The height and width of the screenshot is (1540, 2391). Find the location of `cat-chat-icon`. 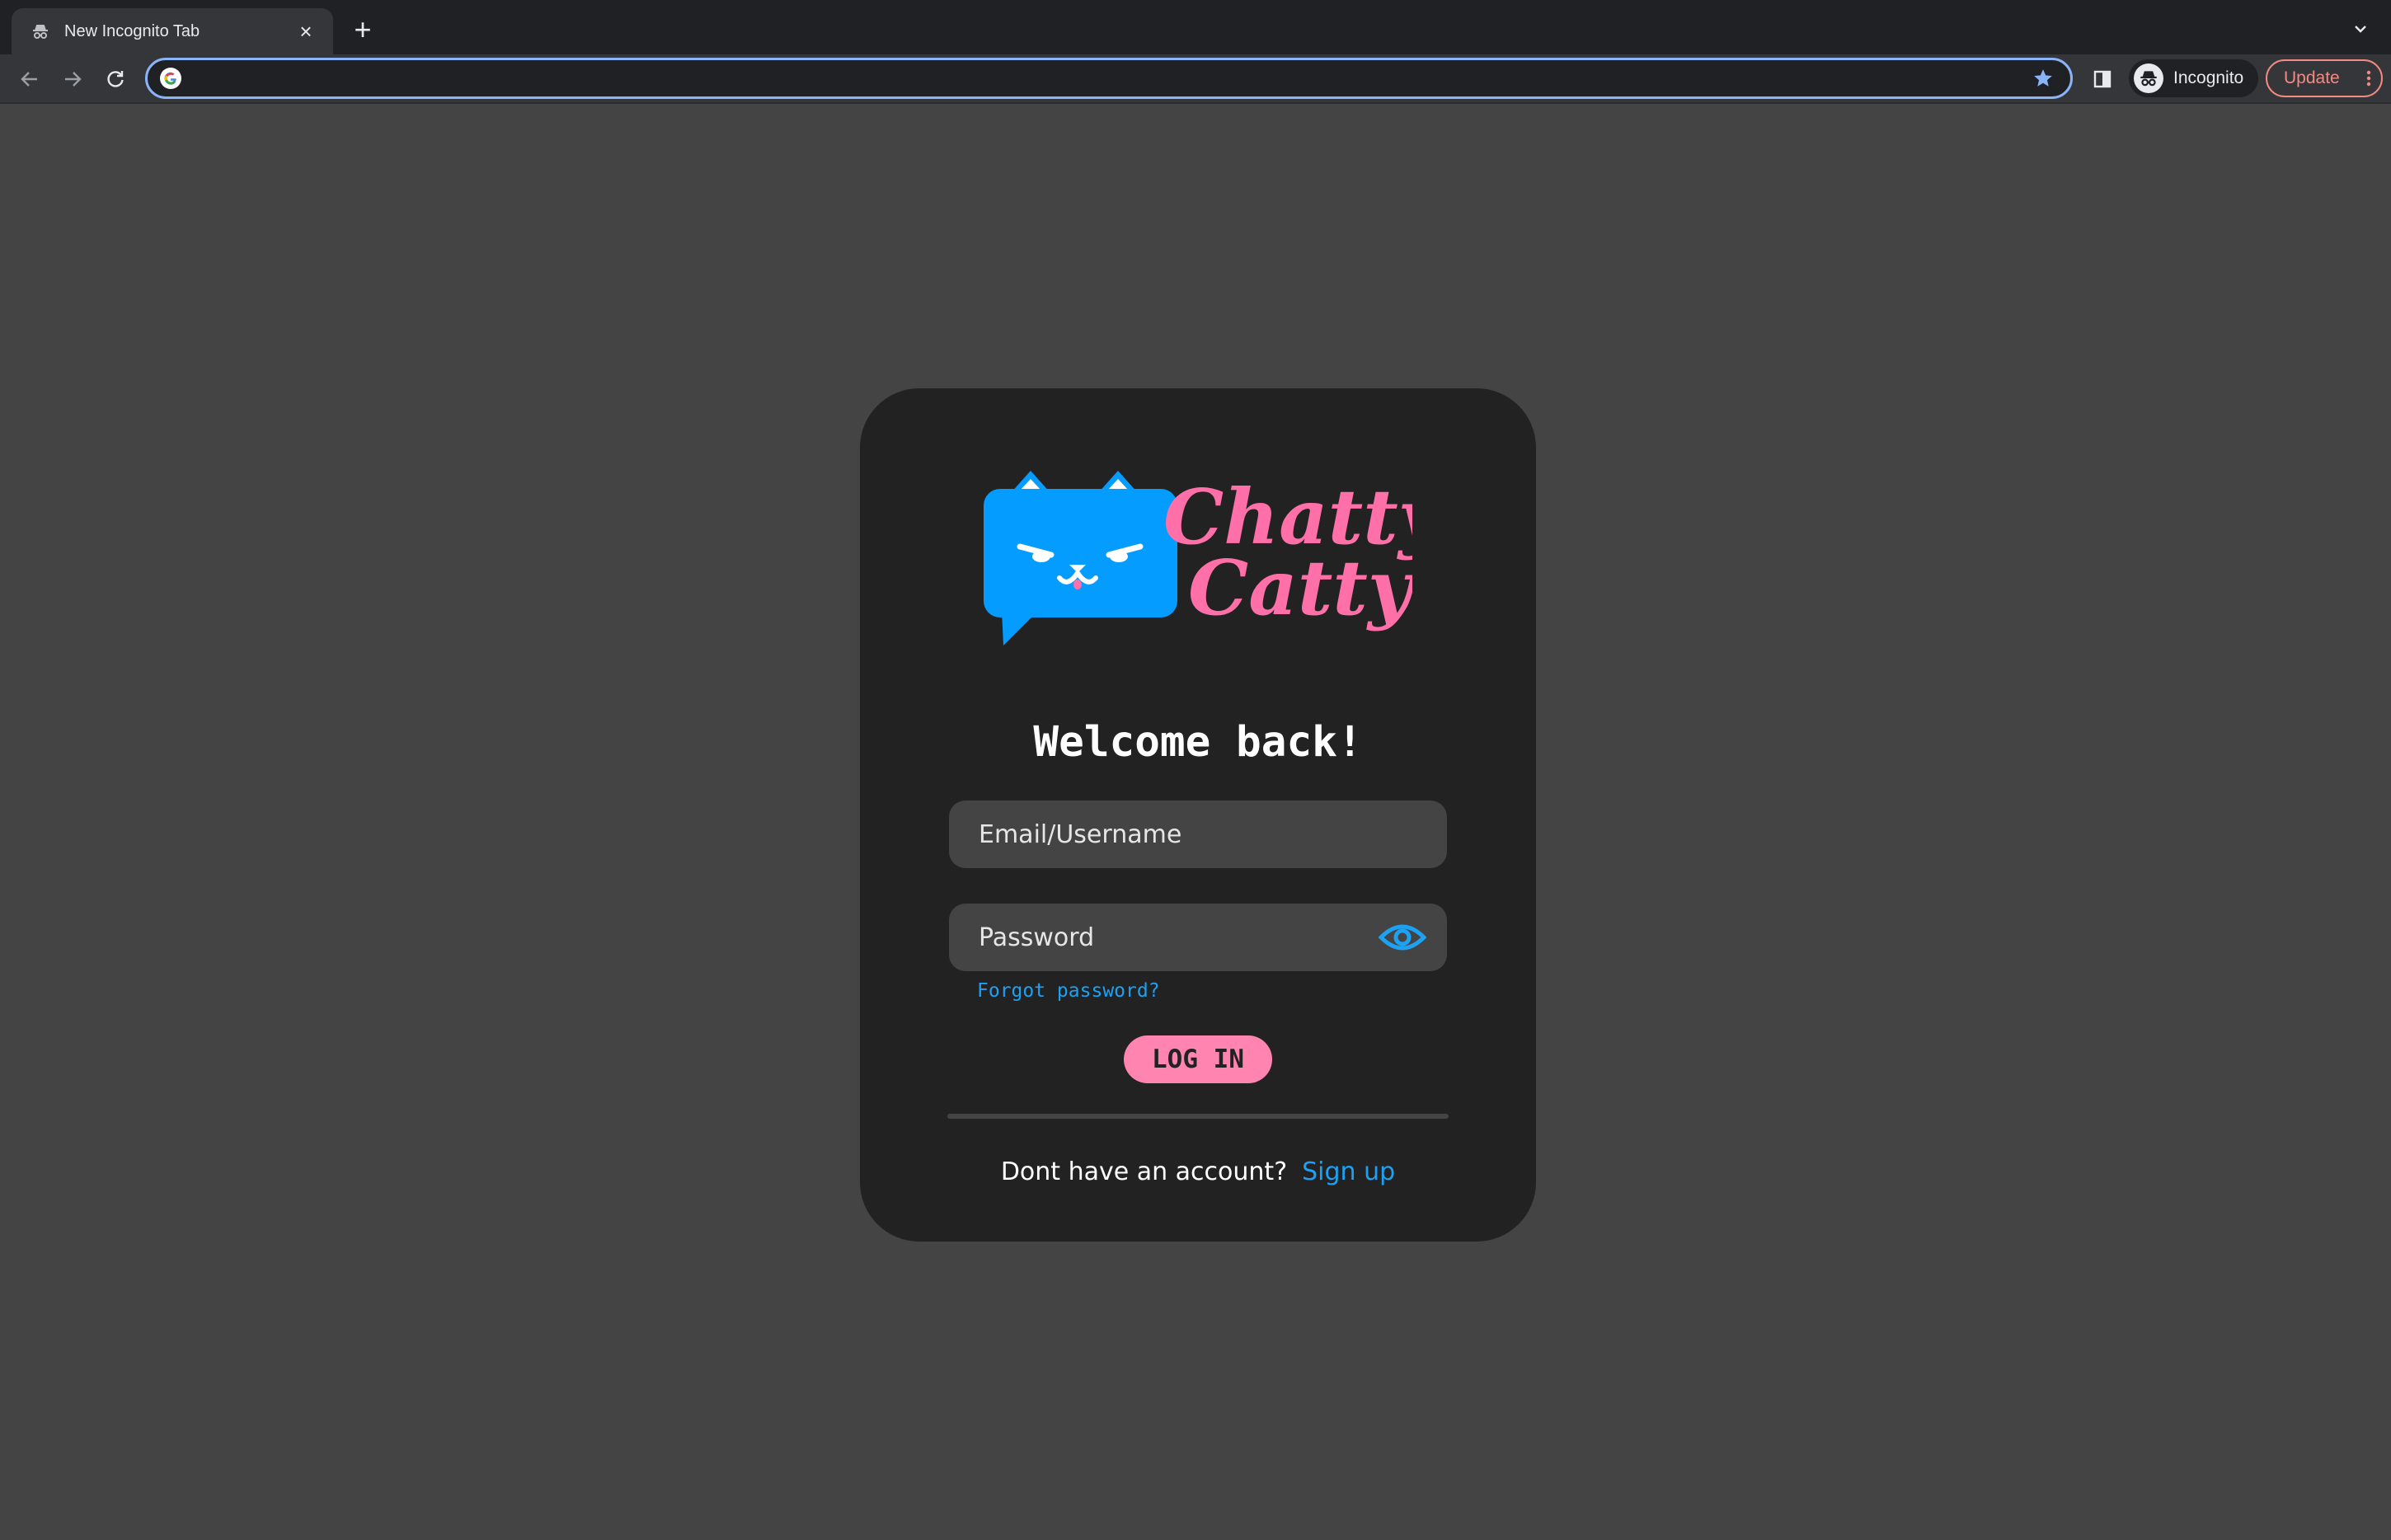

cat-chat-icon is located at coordinates (1080, 559).